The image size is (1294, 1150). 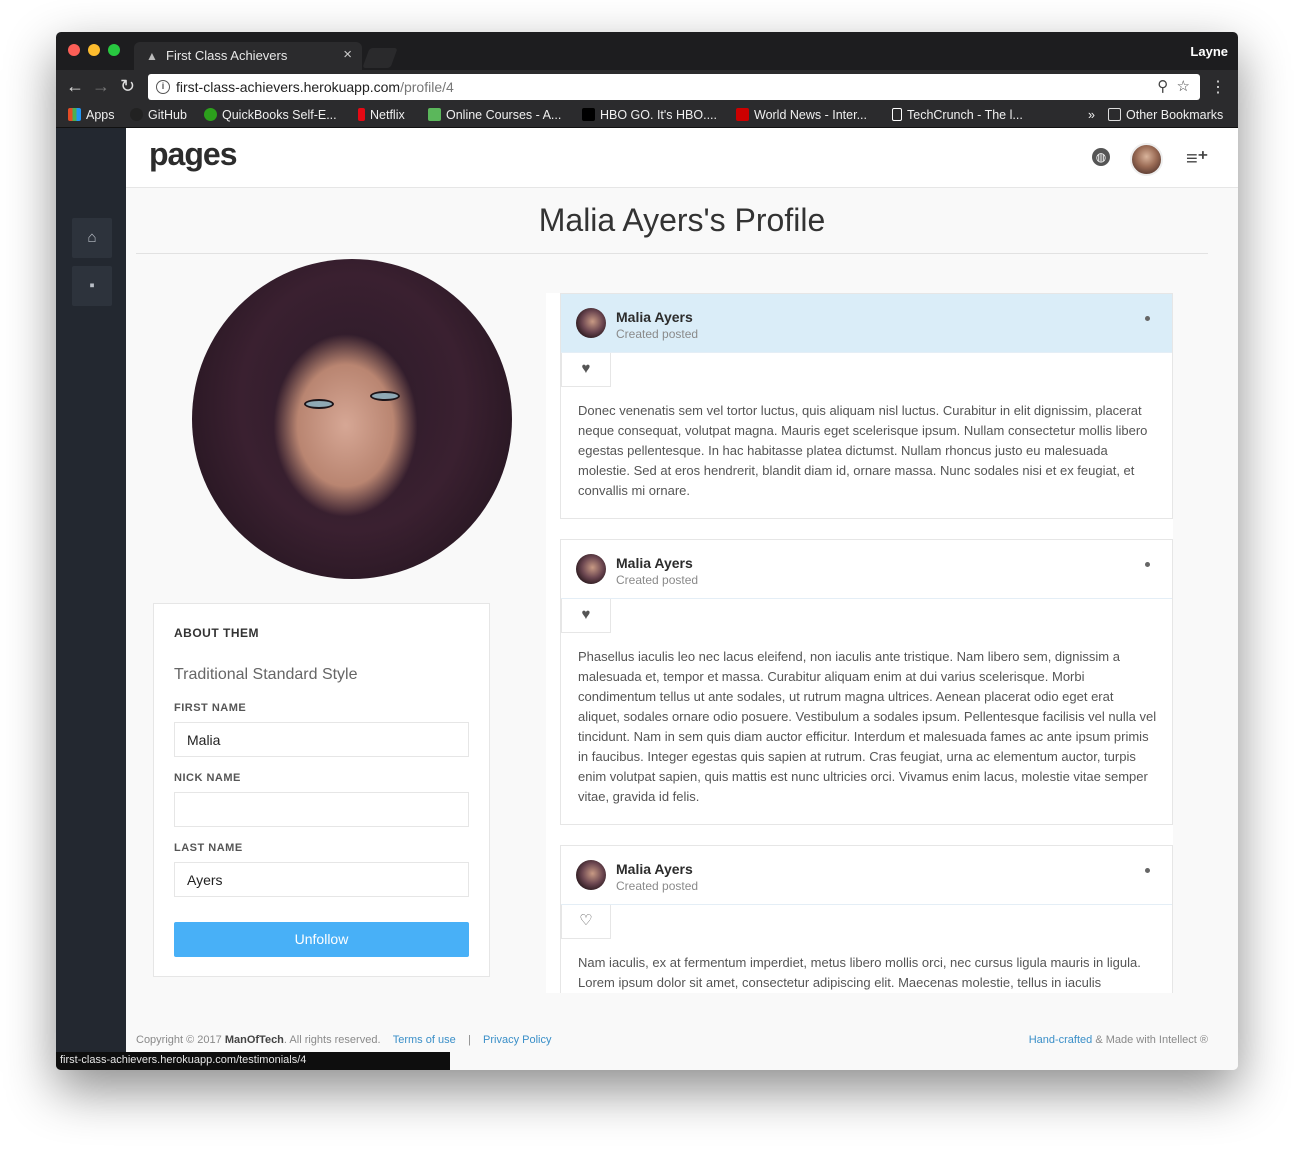 I want to click on bookmark-label: Other Bookmarks, so click(x=1175, y=115).